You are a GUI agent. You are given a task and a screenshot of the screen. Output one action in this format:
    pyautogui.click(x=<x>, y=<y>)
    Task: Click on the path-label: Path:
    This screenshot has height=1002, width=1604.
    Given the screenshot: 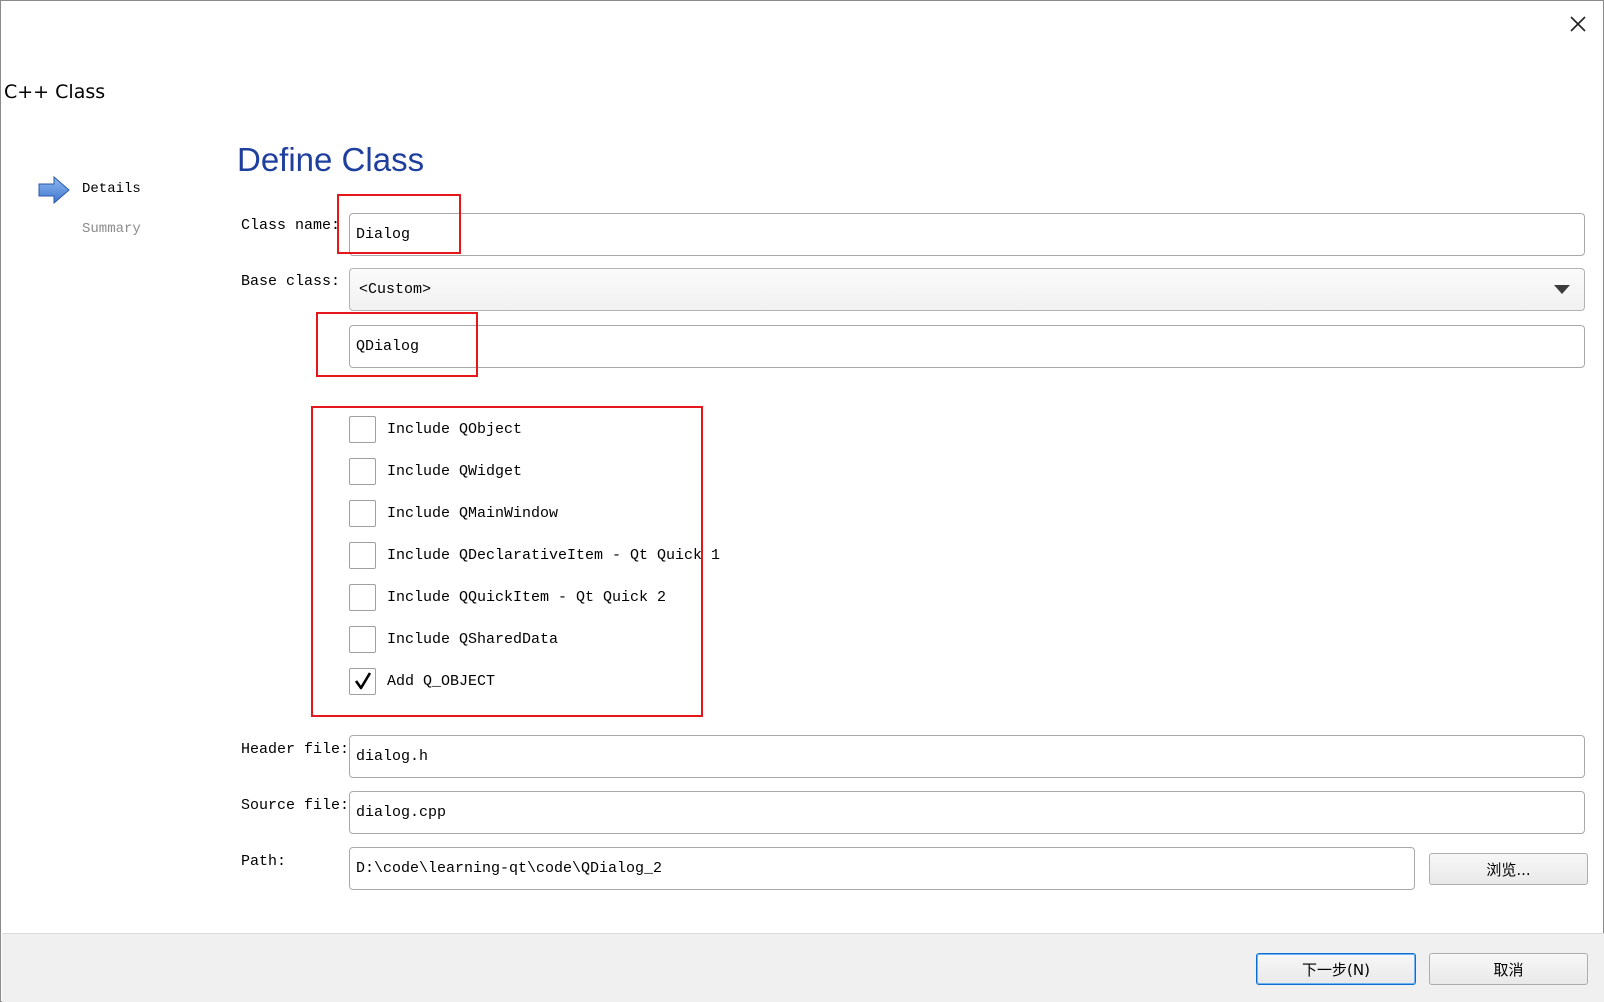 What is the action you would take?
    pyautogui.click(x=264, y=861)
    